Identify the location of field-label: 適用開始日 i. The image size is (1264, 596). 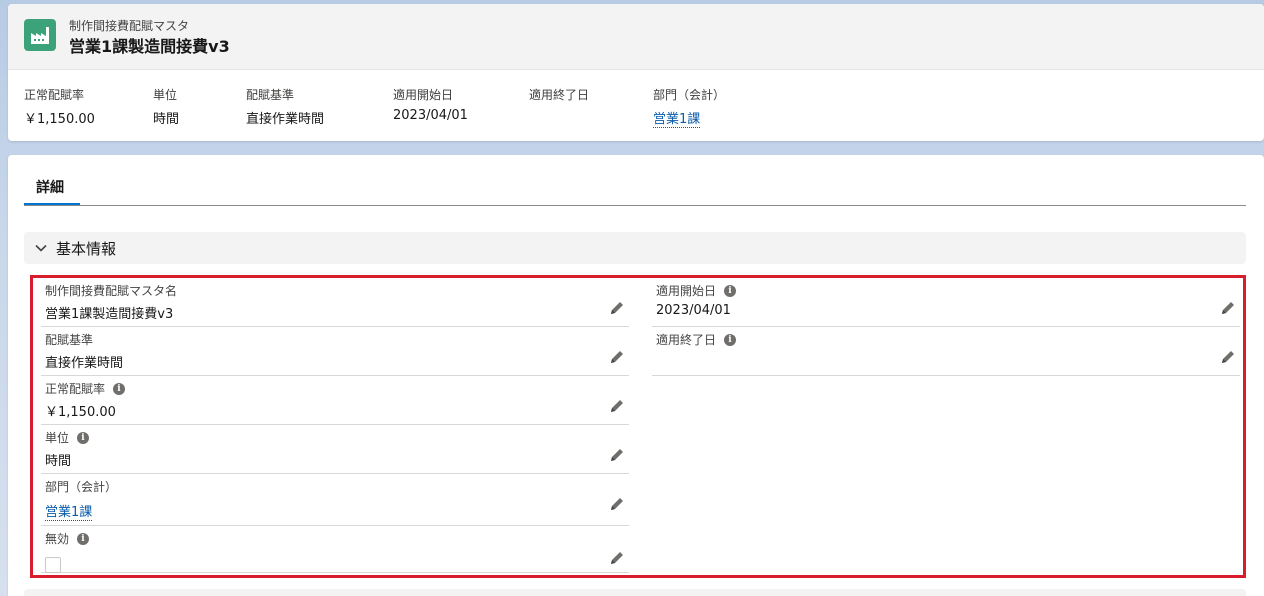
(696, 290).